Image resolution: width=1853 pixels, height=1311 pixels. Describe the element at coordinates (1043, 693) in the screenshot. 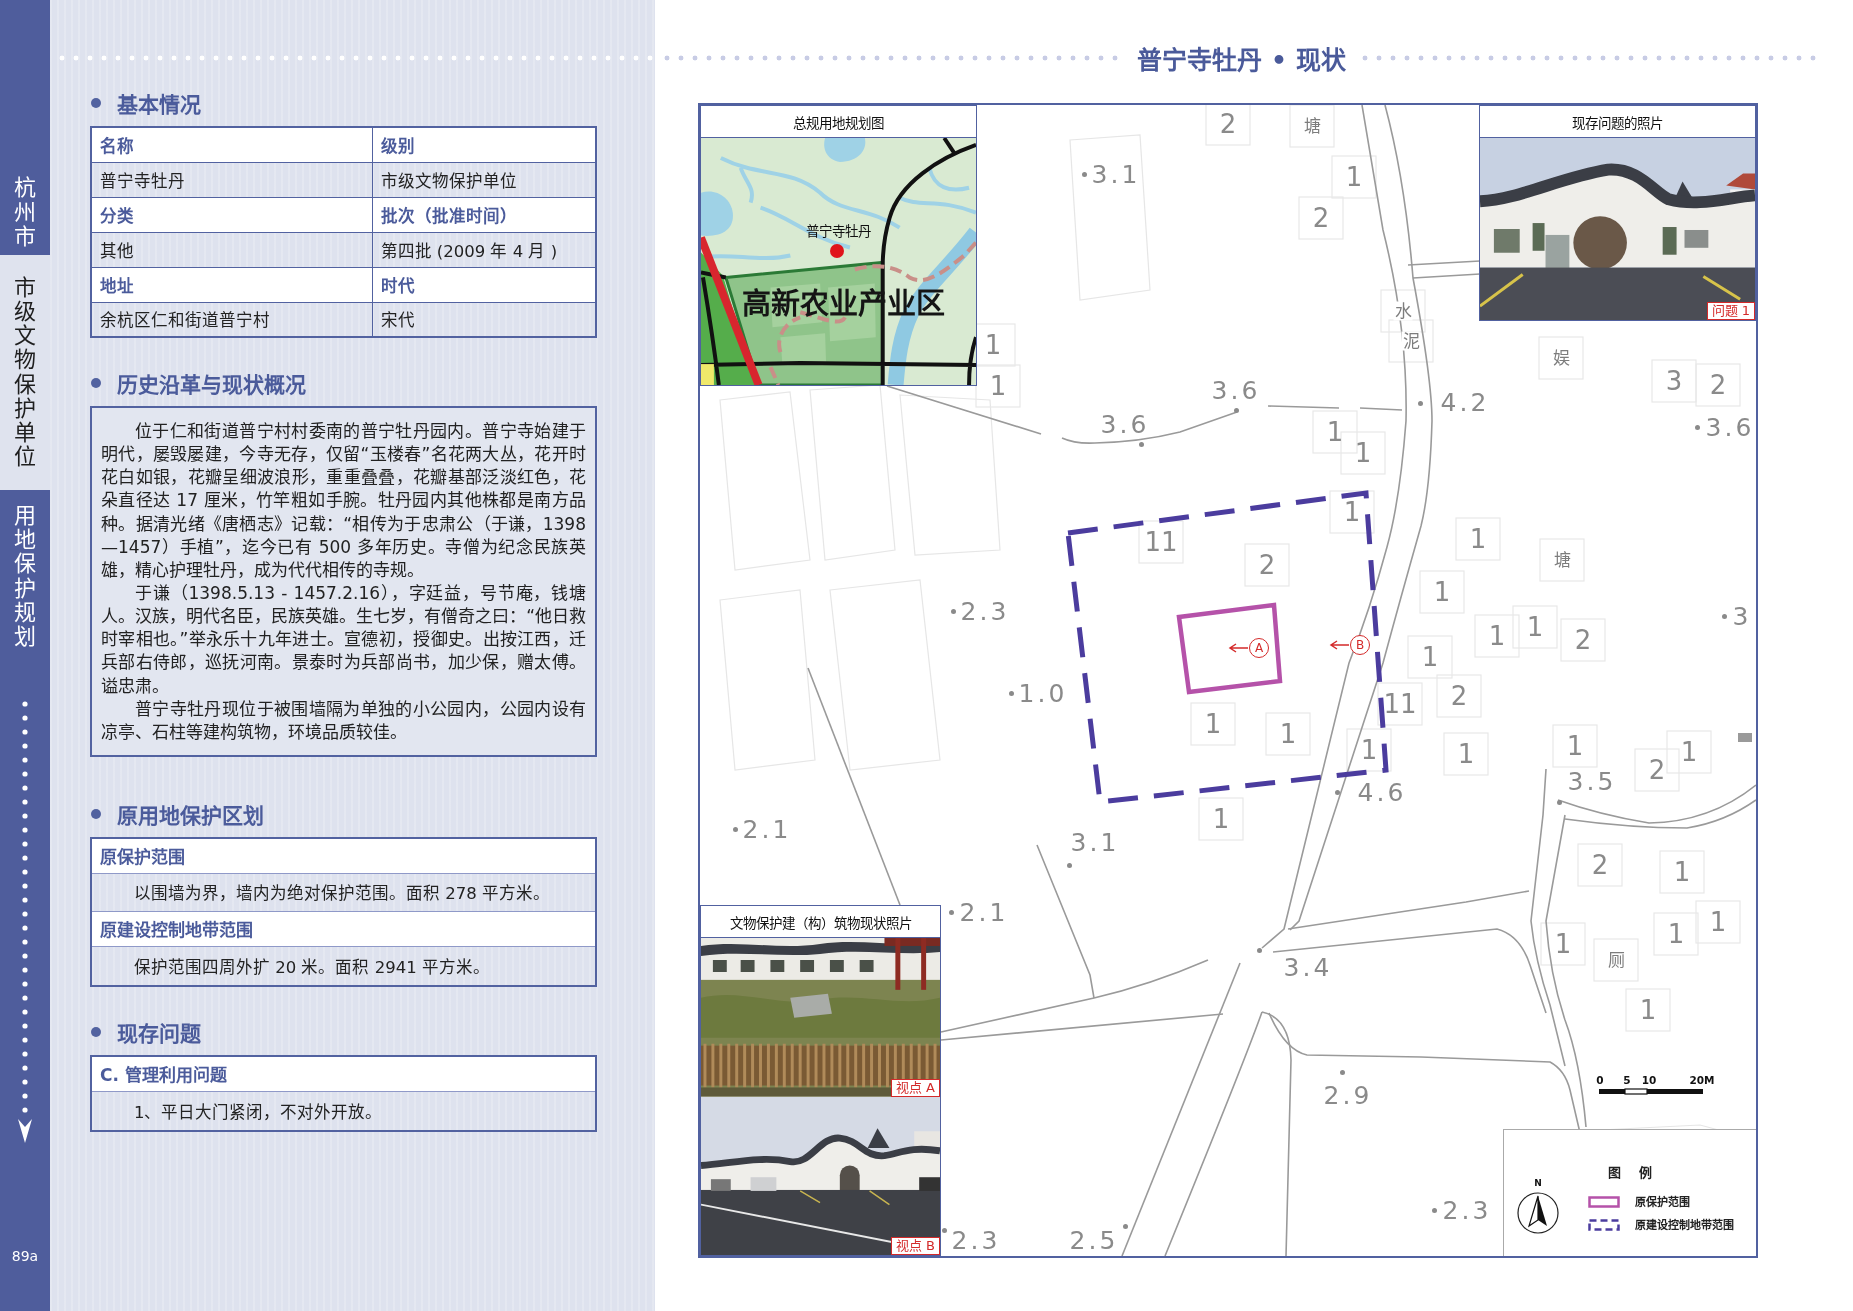

I see `elevation-label: 1.0` at that location.